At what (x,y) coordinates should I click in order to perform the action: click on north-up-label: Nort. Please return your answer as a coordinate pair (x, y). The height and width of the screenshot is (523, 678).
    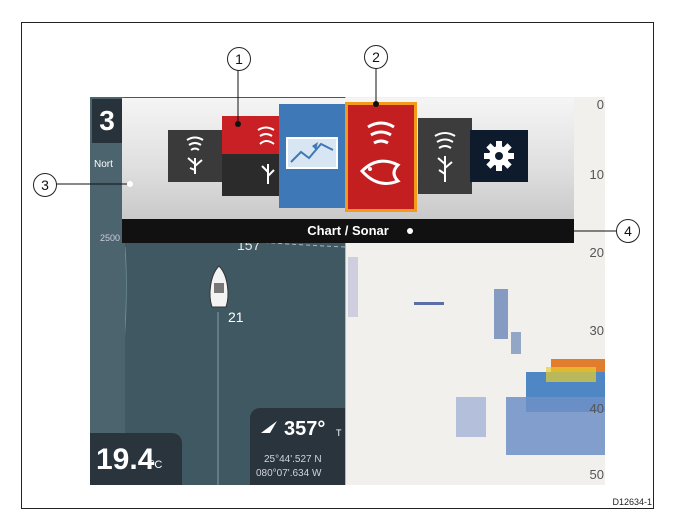
    Looking at the image, I should click on (103, 164).